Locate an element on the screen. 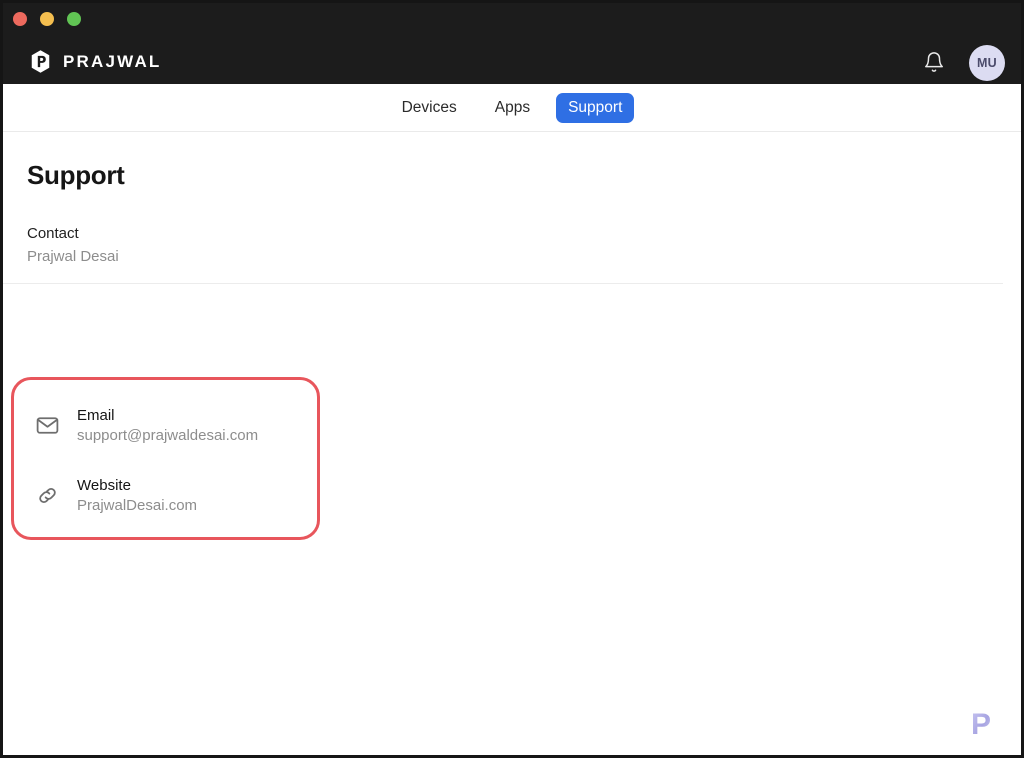  header-actions: MU is located at coordinates (963, 63).